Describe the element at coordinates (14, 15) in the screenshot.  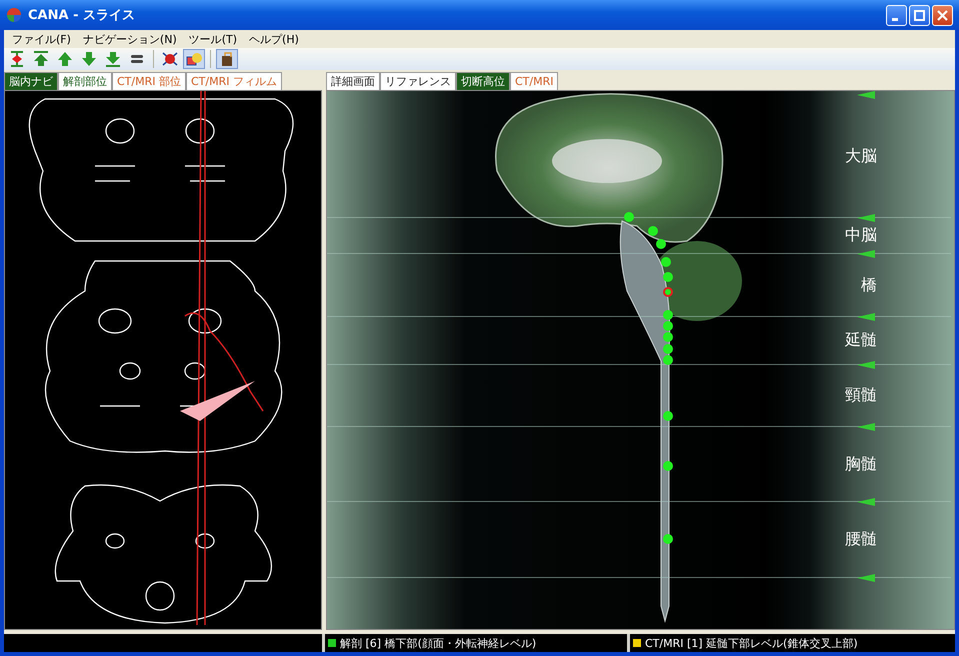
I see `sphere-icon` at that location.